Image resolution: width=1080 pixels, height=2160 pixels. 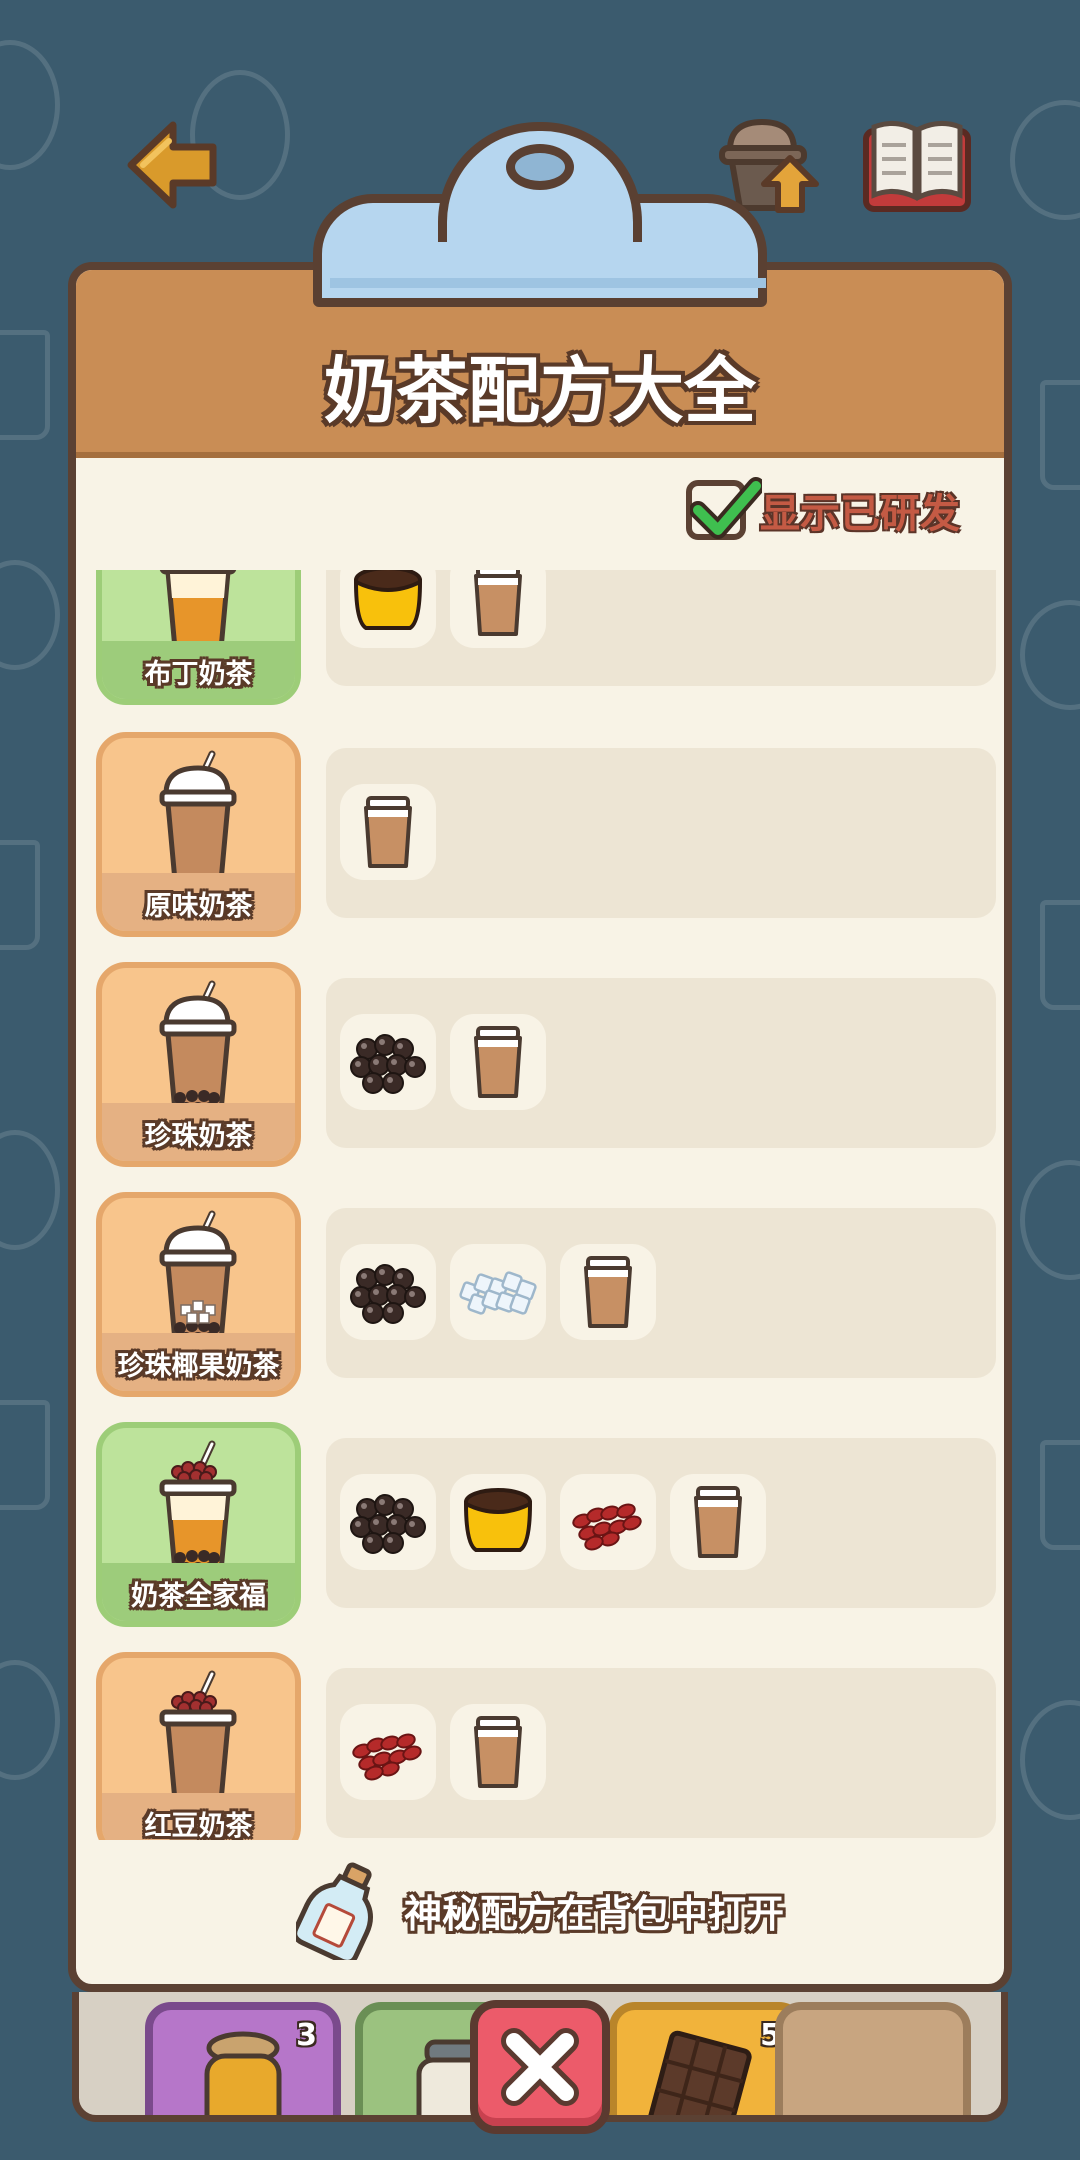 What do you see at coordinates (198, 906) in the screenshot?
I see `drink-name: 原味奶茶` at bounding box center [198, 906].